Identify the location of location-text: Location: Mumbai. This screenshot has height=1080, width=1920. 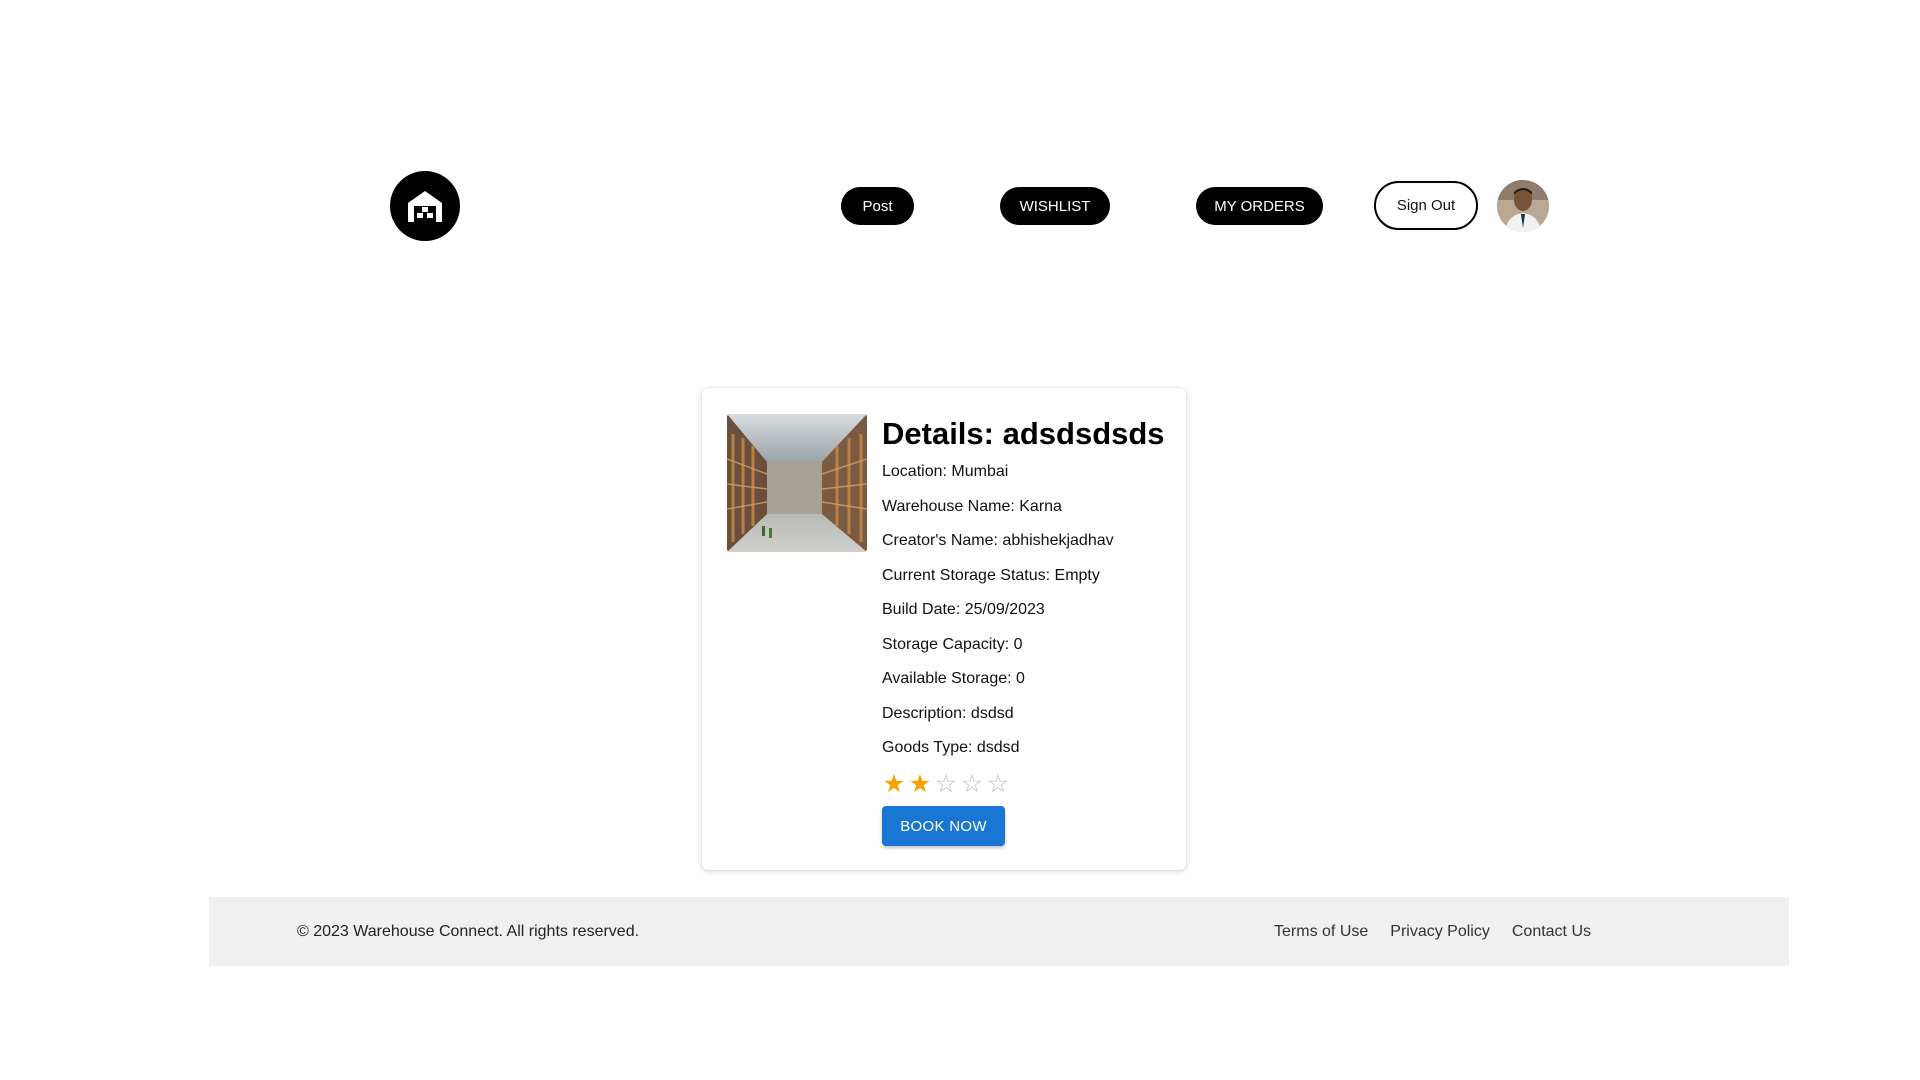
(945, 471).